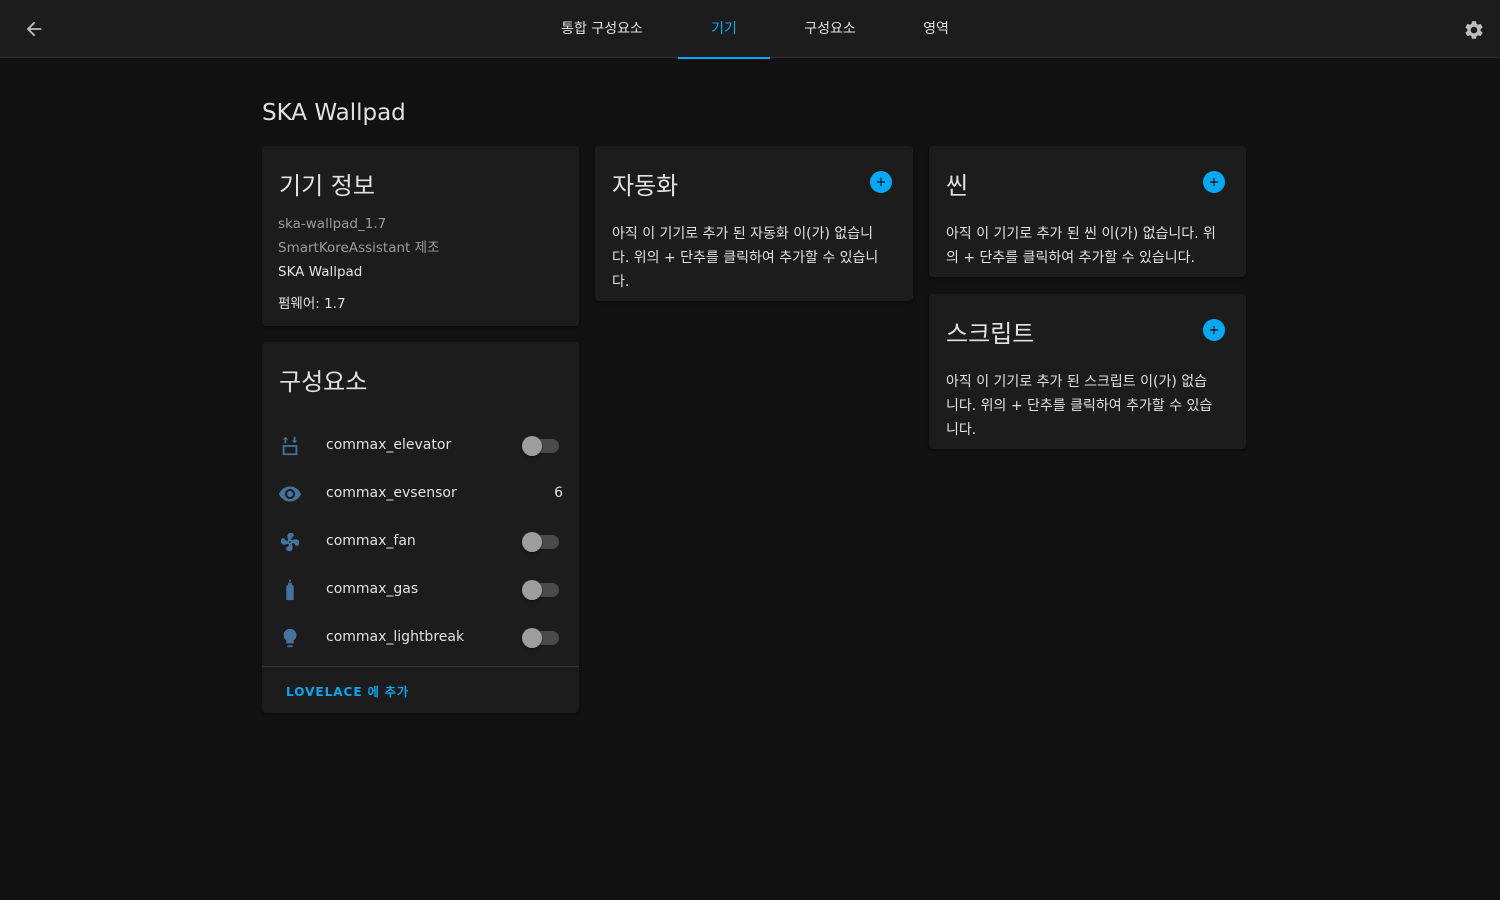 This screenshot has width=1500, height=900. What do you see at coordinates (957, 186) in the screenshot?
I see `scene-title: 씬` at bounding box center [957, 186].